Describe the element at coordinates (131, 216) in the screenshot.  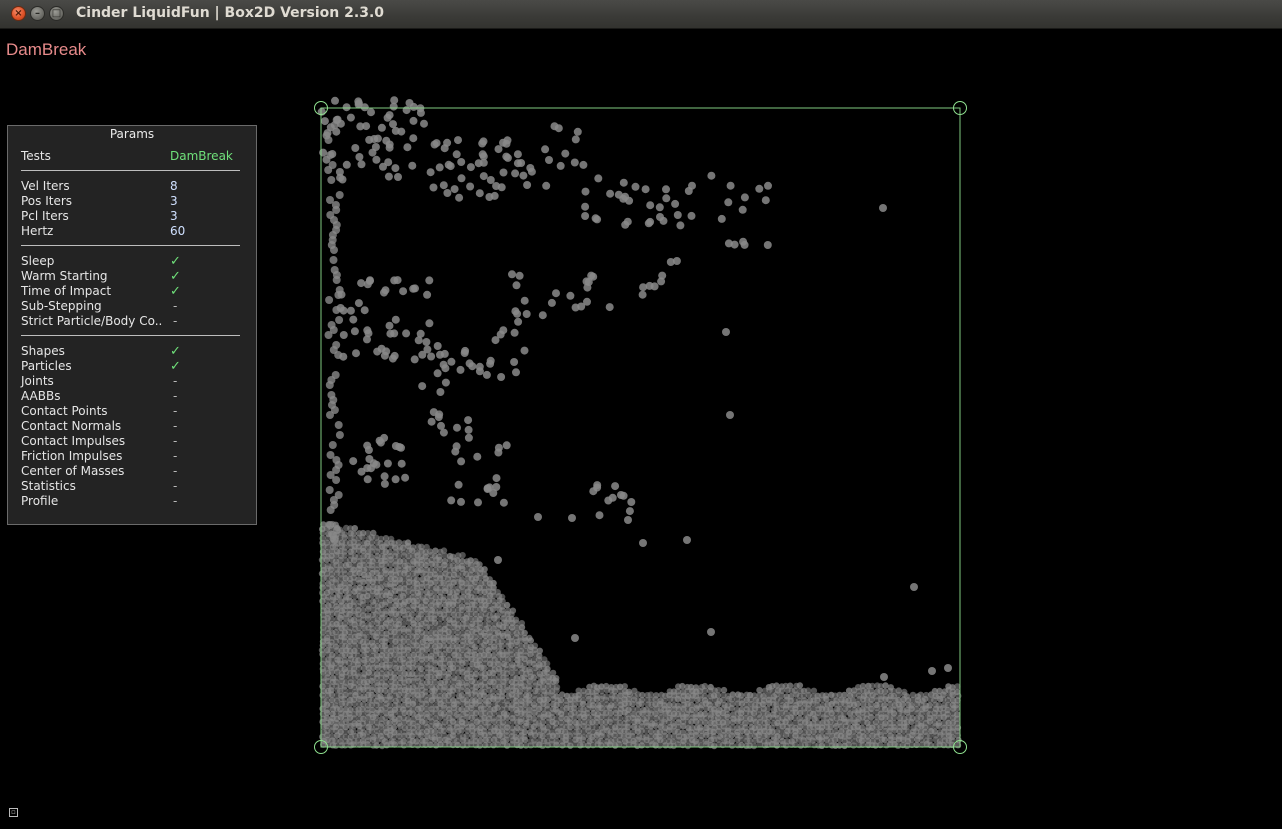
I see `param-row-pcl-iters: Pcl Iters 3` at that location.